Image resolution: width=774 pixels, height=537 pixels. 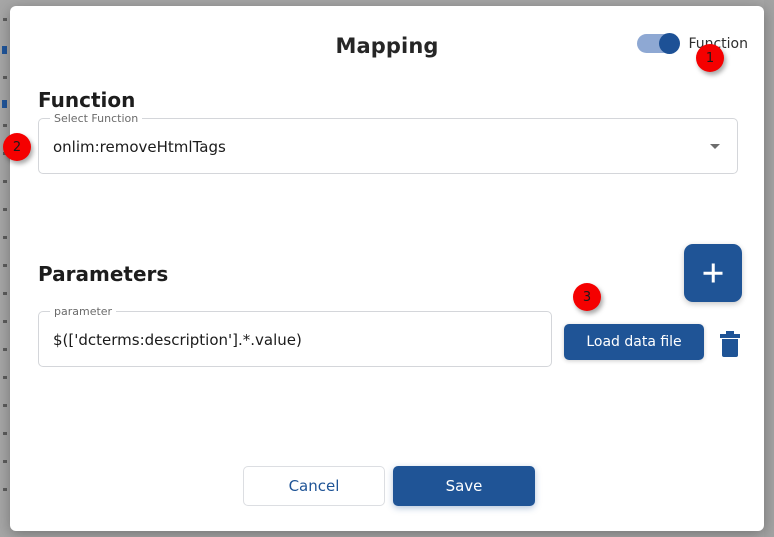 I want to click on select-function-label: Select Function, so click(x=96, y=118).